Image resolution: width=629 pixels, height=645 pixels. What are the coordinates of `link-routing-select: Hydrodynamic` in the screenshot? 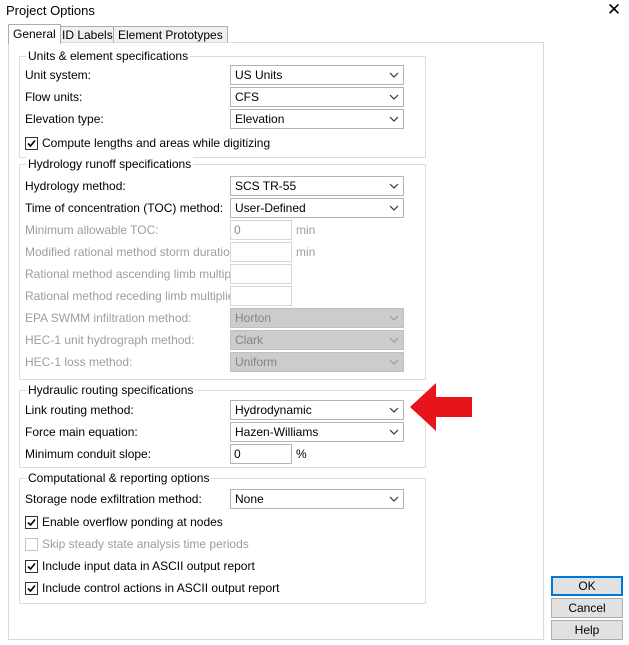 It's located at (317, 410).